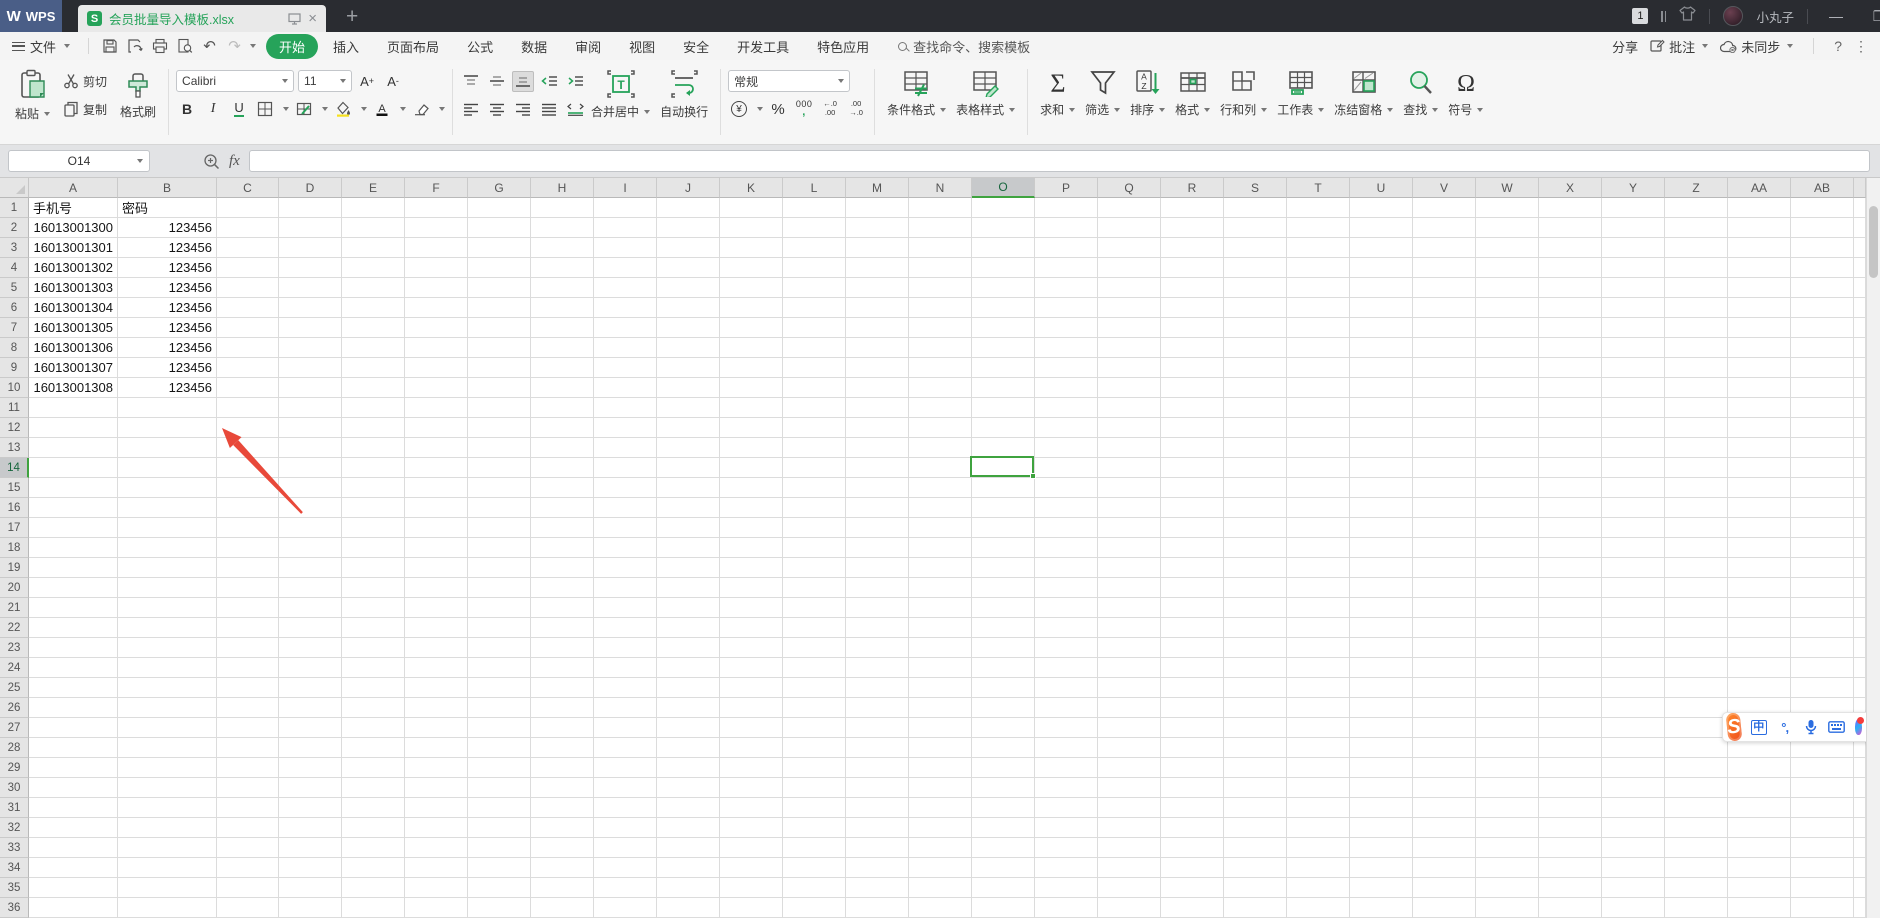 The height and width of the screenshot is (918, 1880). Describe the element at coordinates (1759, 848) in the screenshot. I see `cell-AA33` at that location.